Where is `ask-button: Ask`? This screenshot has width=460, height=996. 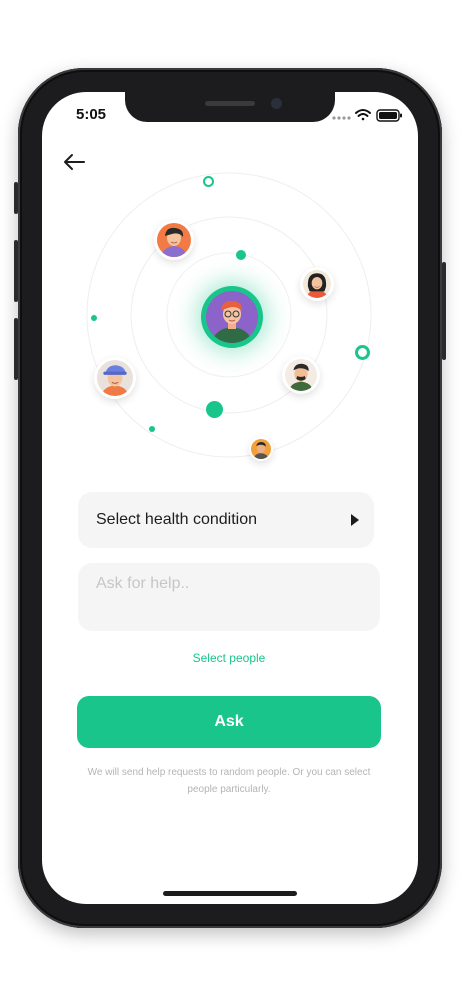
ask-button: Ask is located at coordinates (229, 722).